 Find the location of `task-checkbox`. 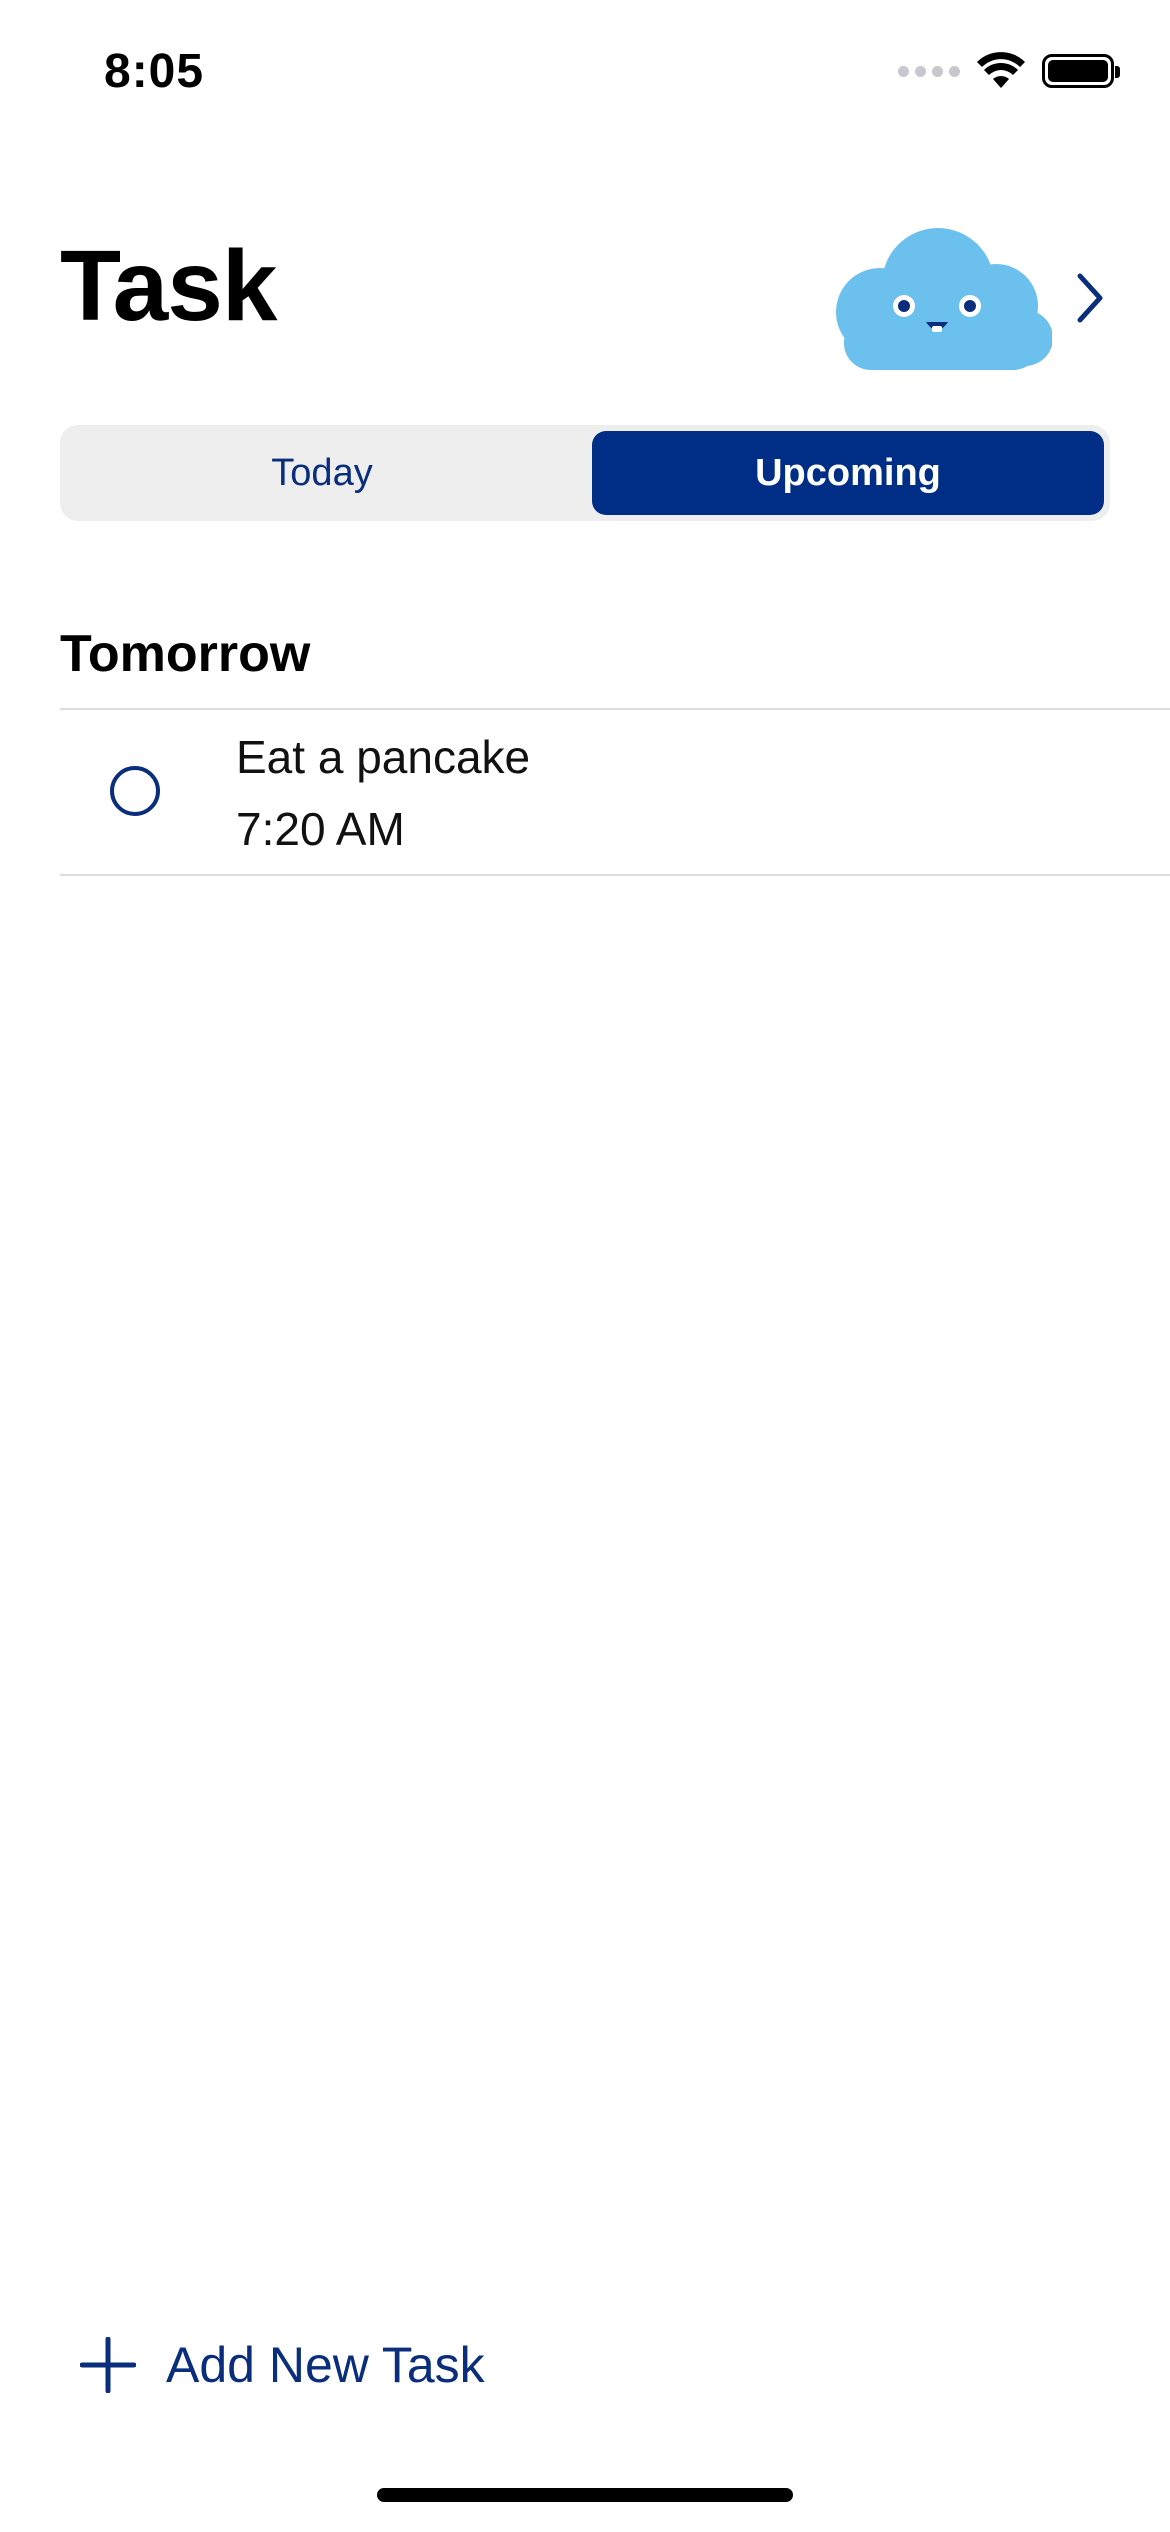

task-checkbox is located at coordinates (135, 791).